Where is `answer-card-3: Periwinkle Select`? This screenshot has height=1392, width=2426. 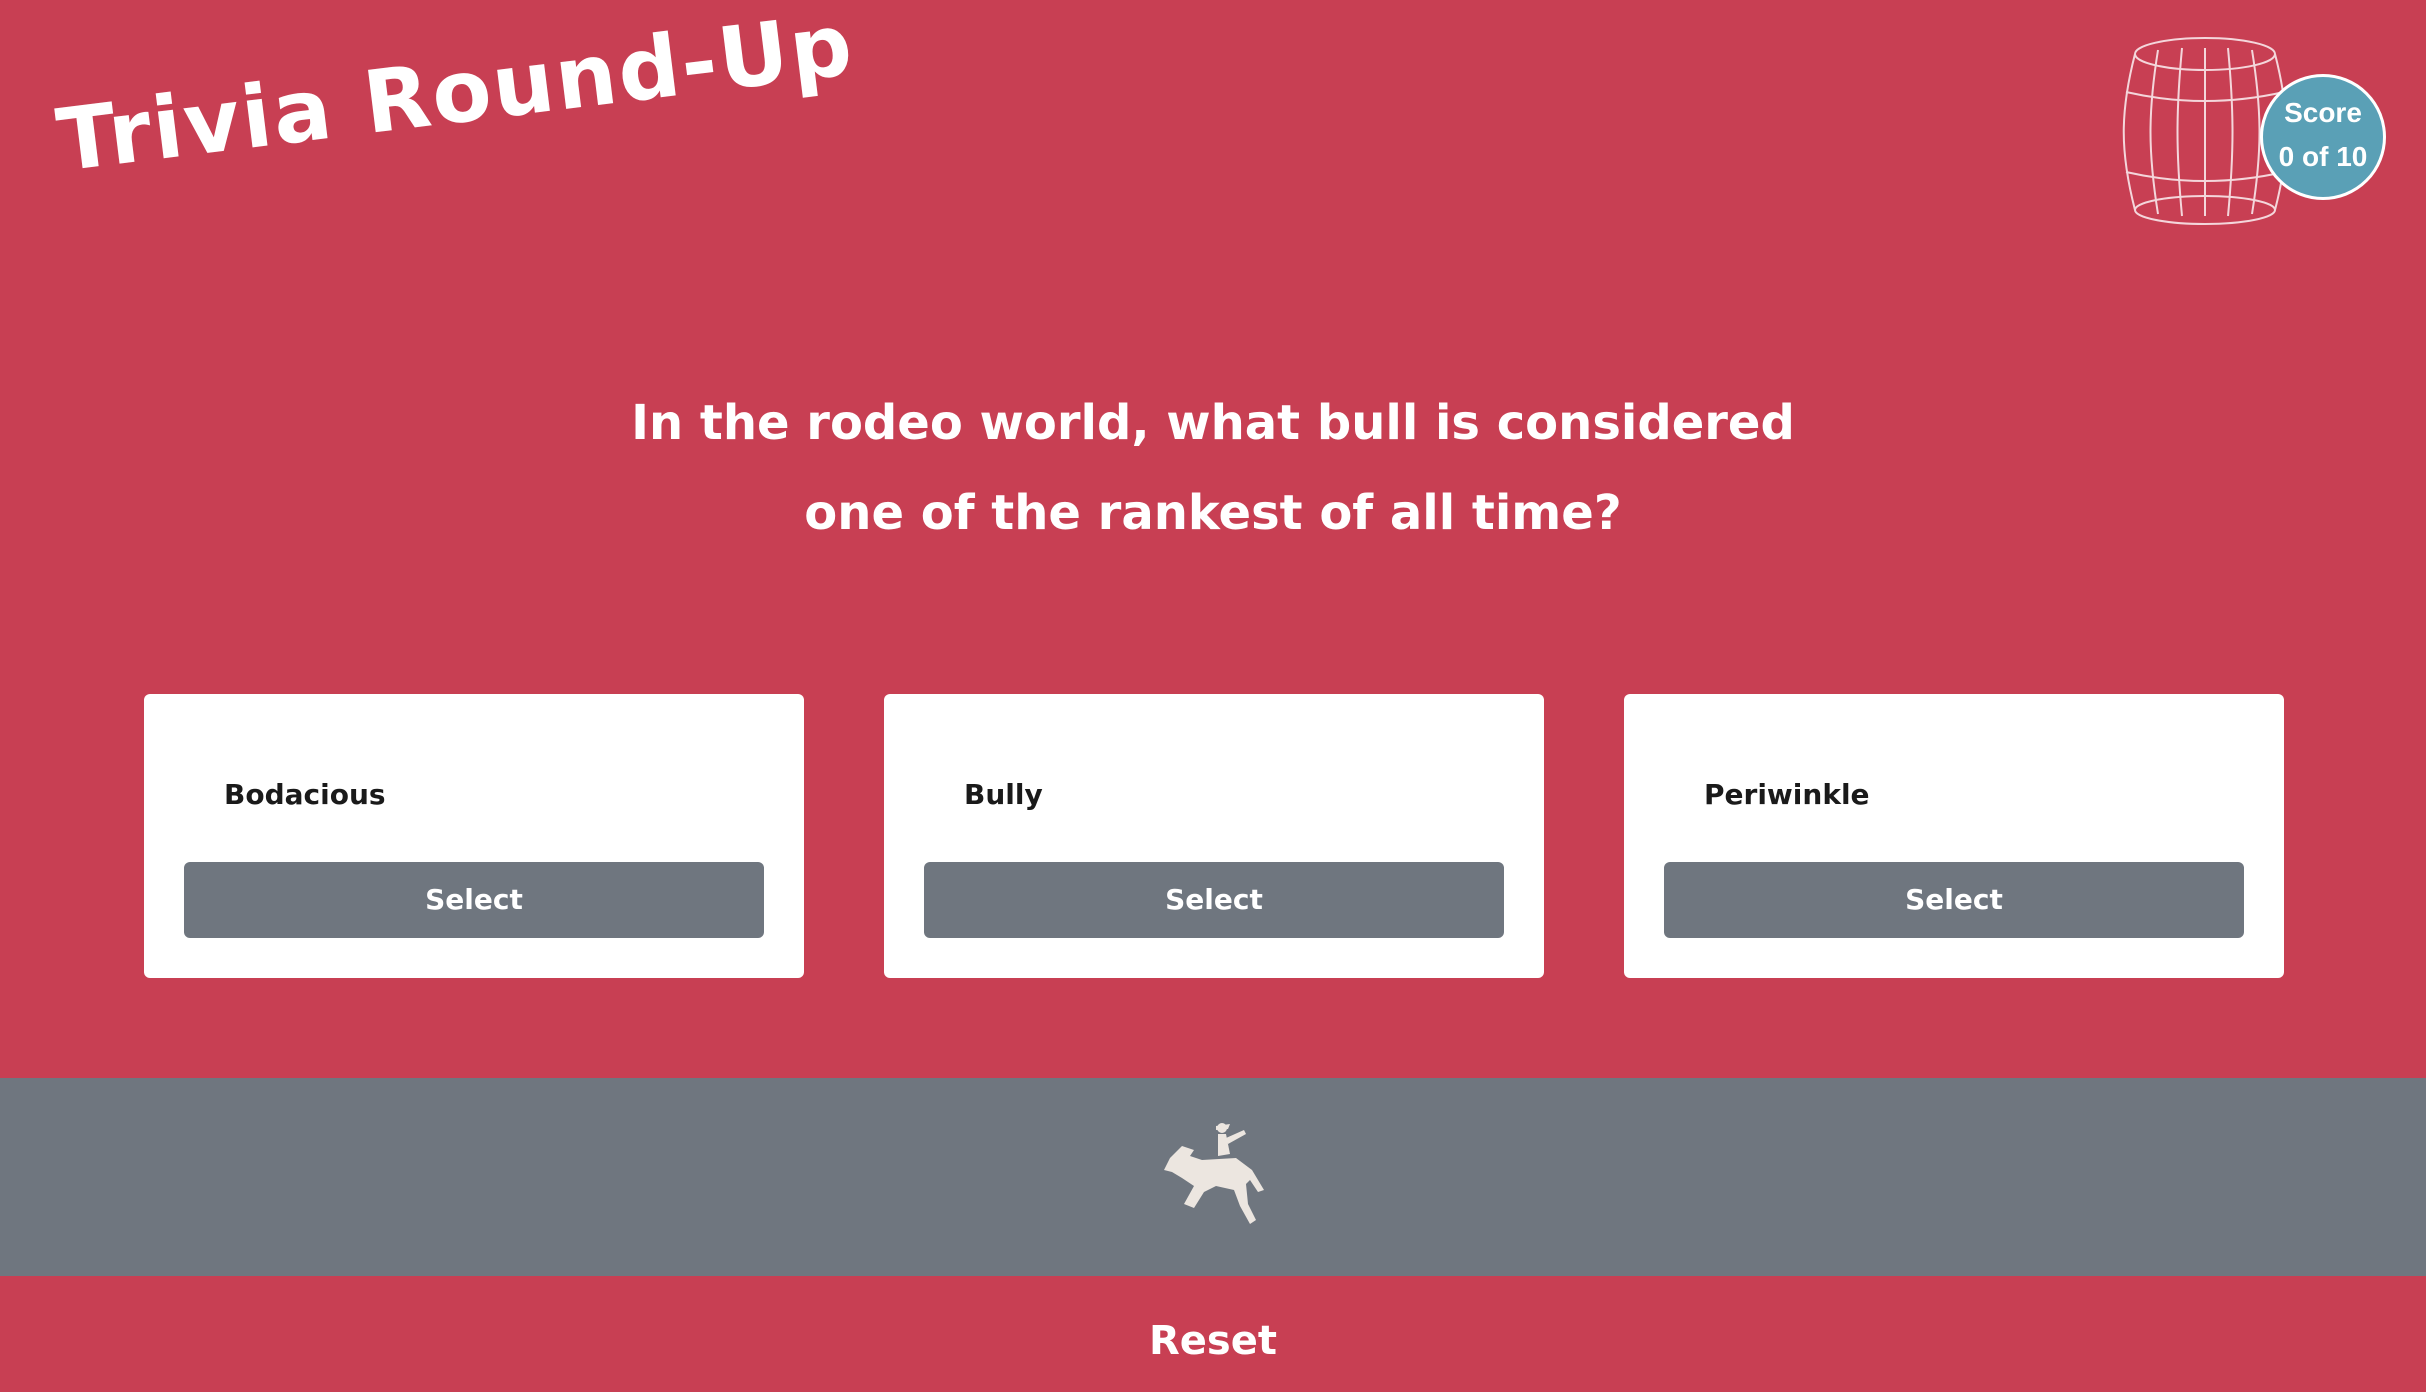 answer-card-3: Periwinkle Select is located at coordinates (1954, 836).